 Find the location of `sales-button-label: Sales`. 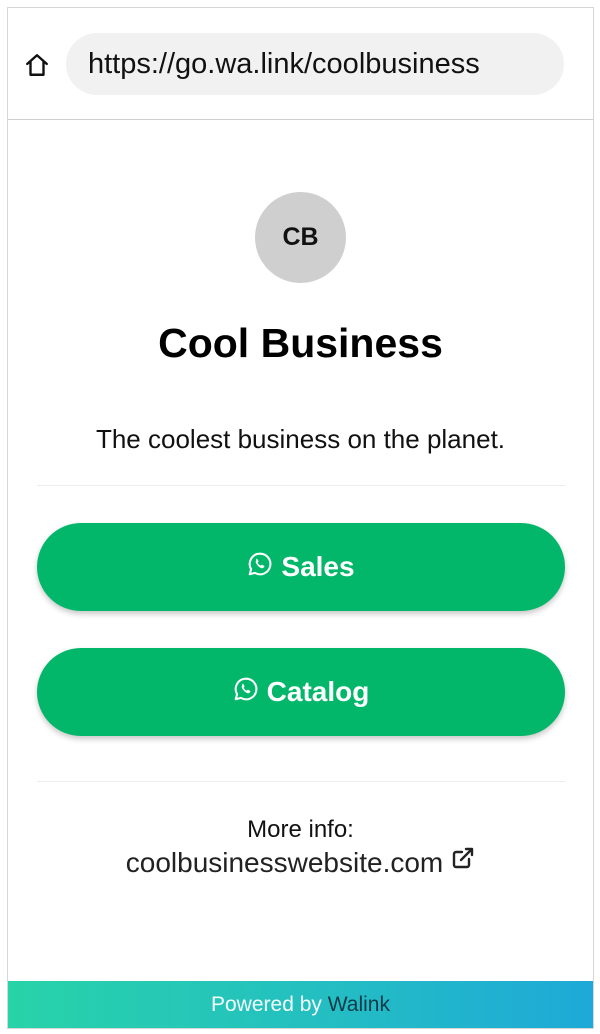

sales-button-label: Sales is located at coordinates (318, 566).